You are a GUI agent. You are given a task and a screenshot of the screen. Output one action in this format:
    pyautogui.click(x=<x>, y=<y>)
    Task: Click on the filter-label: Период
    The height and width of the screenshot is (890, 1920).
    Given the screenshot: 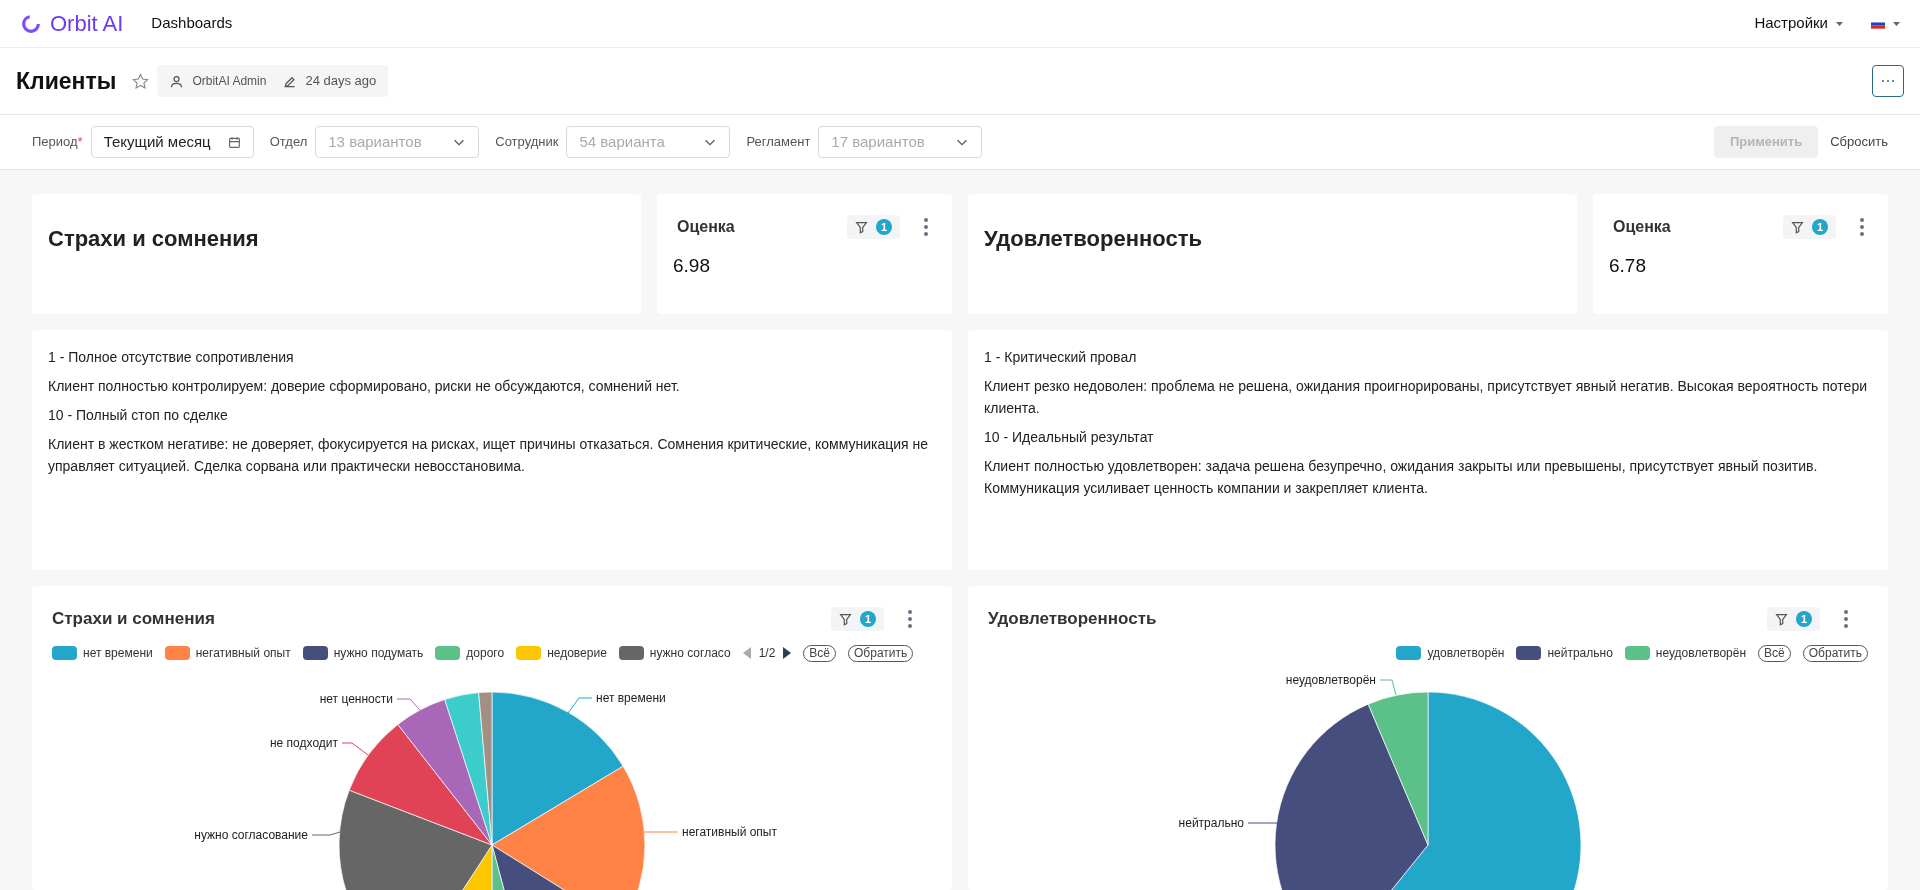 What is the action you would take?
    pyautogui.click(x=55, y=142)
    